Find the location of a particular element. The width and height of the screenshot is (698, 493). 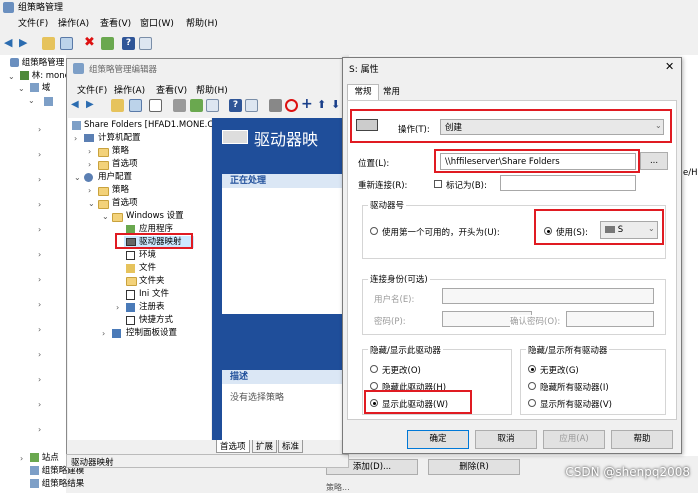

close-icon: ✕ is located at coordinates (669, 66).